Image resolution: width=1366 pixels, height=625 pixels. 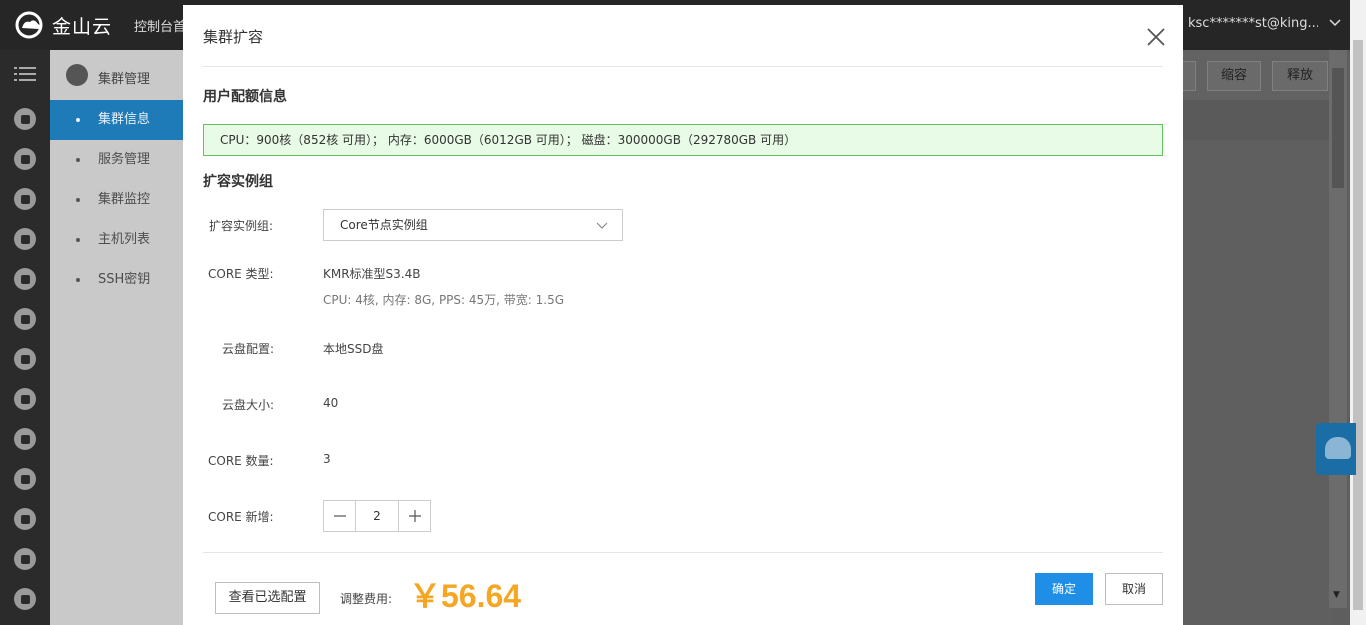 What do you see at coordinates (25, 337) in the screenshot?
I see `product-icon-rail` at bounding box center [25, 337].